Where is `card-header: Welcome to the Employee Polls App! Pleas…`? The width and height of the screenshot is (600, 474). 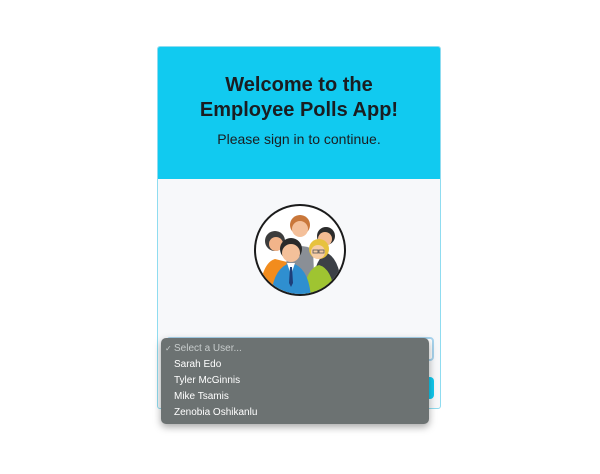
card-header: Welcome to the Employee Polls App! Pleas… is located at coordinates (299, 113).